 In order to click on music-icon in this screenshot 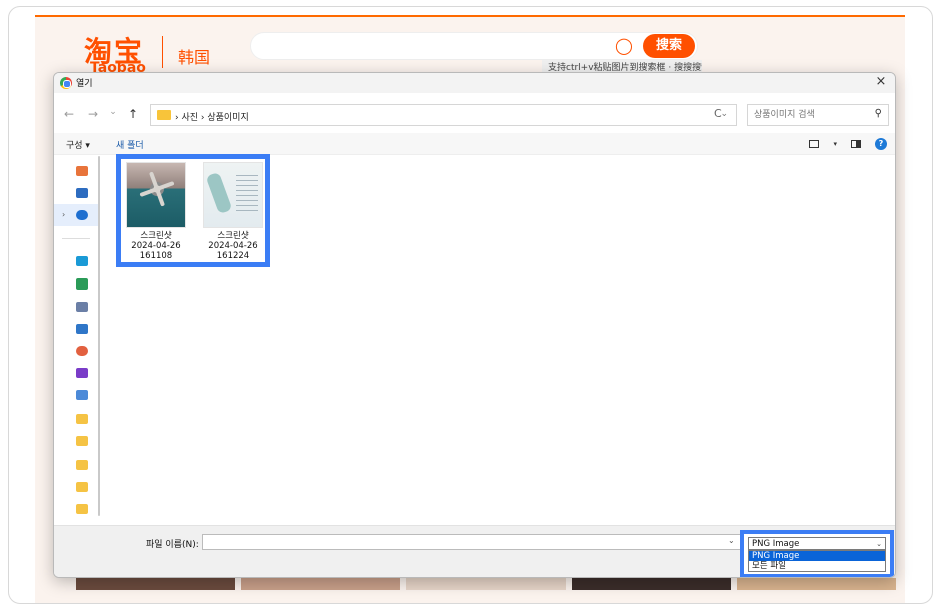, I will do `click(82, 351)`.